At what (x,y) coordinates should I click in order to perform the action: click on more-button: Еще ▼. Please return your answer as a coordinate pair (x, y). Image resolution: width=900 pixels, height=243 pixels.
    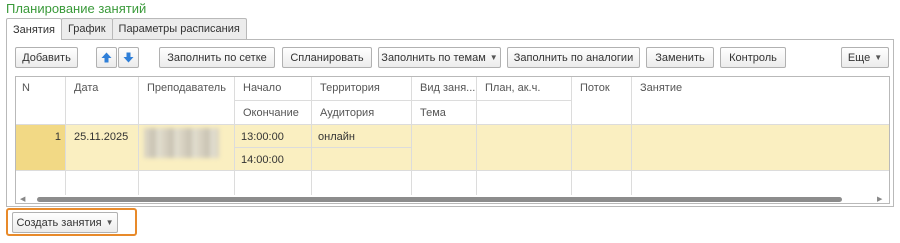
    Looking at the image, I should click on (865, 57).